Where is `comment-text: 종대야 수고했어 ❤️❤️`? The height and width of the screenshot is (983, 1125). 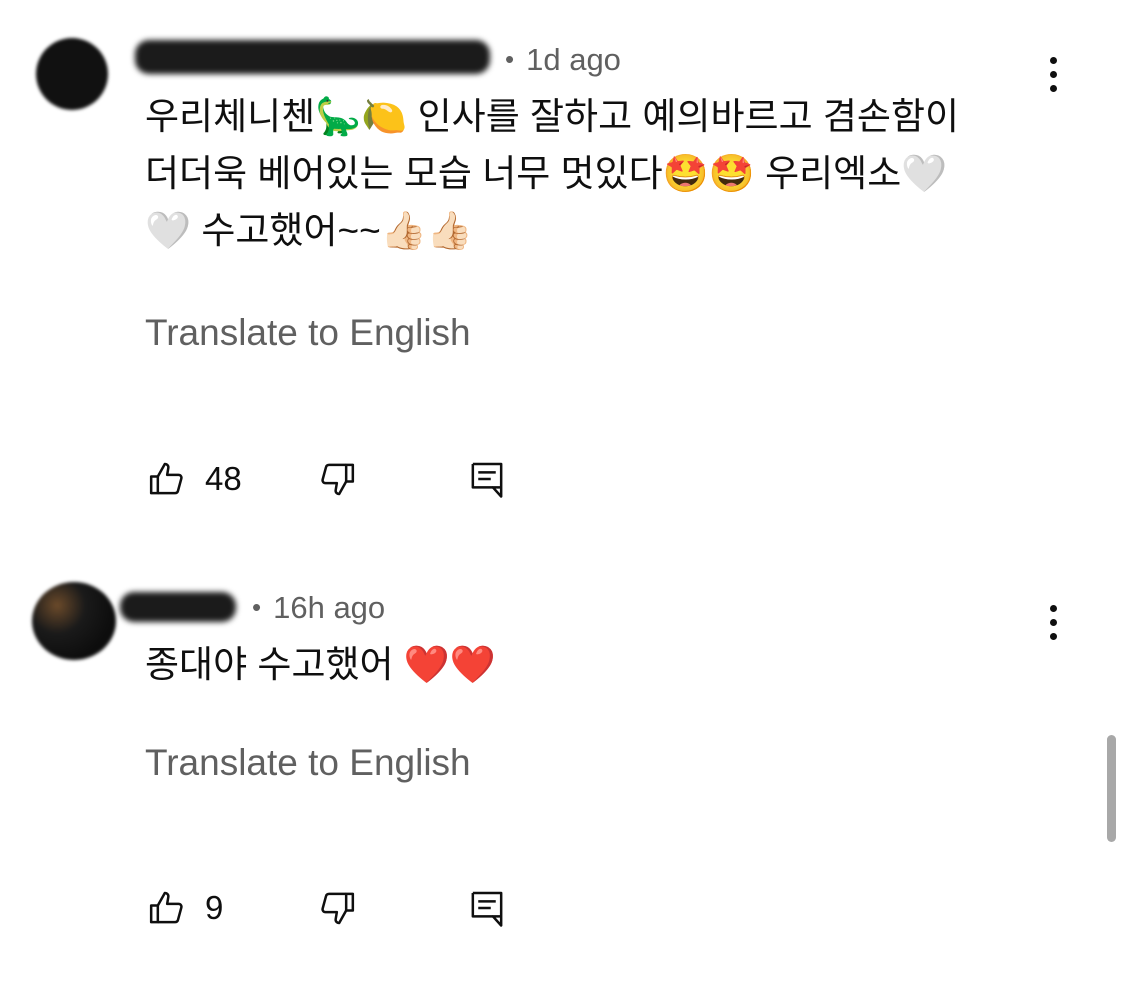
comment-text: 종대야 수고했어 ❤️❤️ is located at coordinates (320, 664).